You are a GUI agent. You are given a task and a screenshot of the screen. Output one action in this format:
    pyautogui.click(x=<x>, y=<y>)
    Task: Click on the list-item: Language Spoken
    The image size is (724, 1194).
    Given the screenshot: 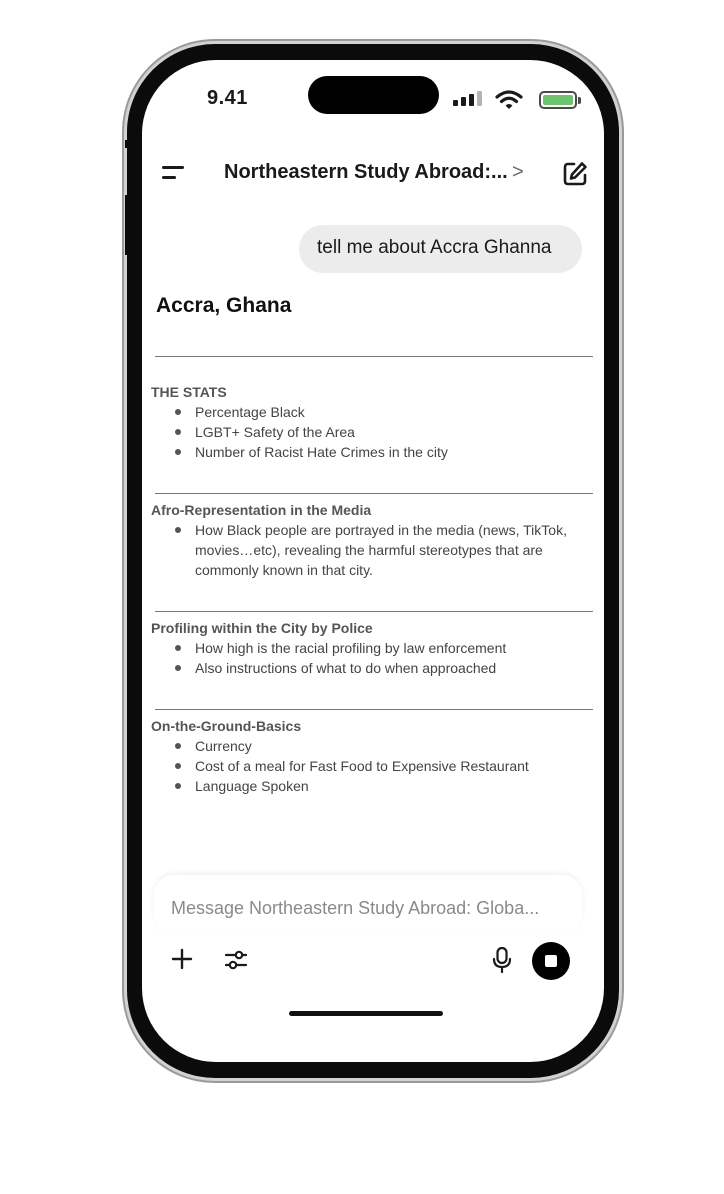 What is the action you would take?
    pyautogui.click(x=373, y=786)
    